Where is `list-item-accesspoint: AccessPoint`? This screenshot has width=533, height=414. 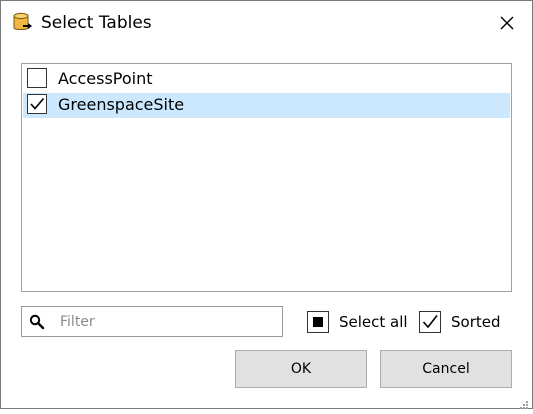
list-item-accesspoint: AccessPoint is located at coordinates (266, 79).